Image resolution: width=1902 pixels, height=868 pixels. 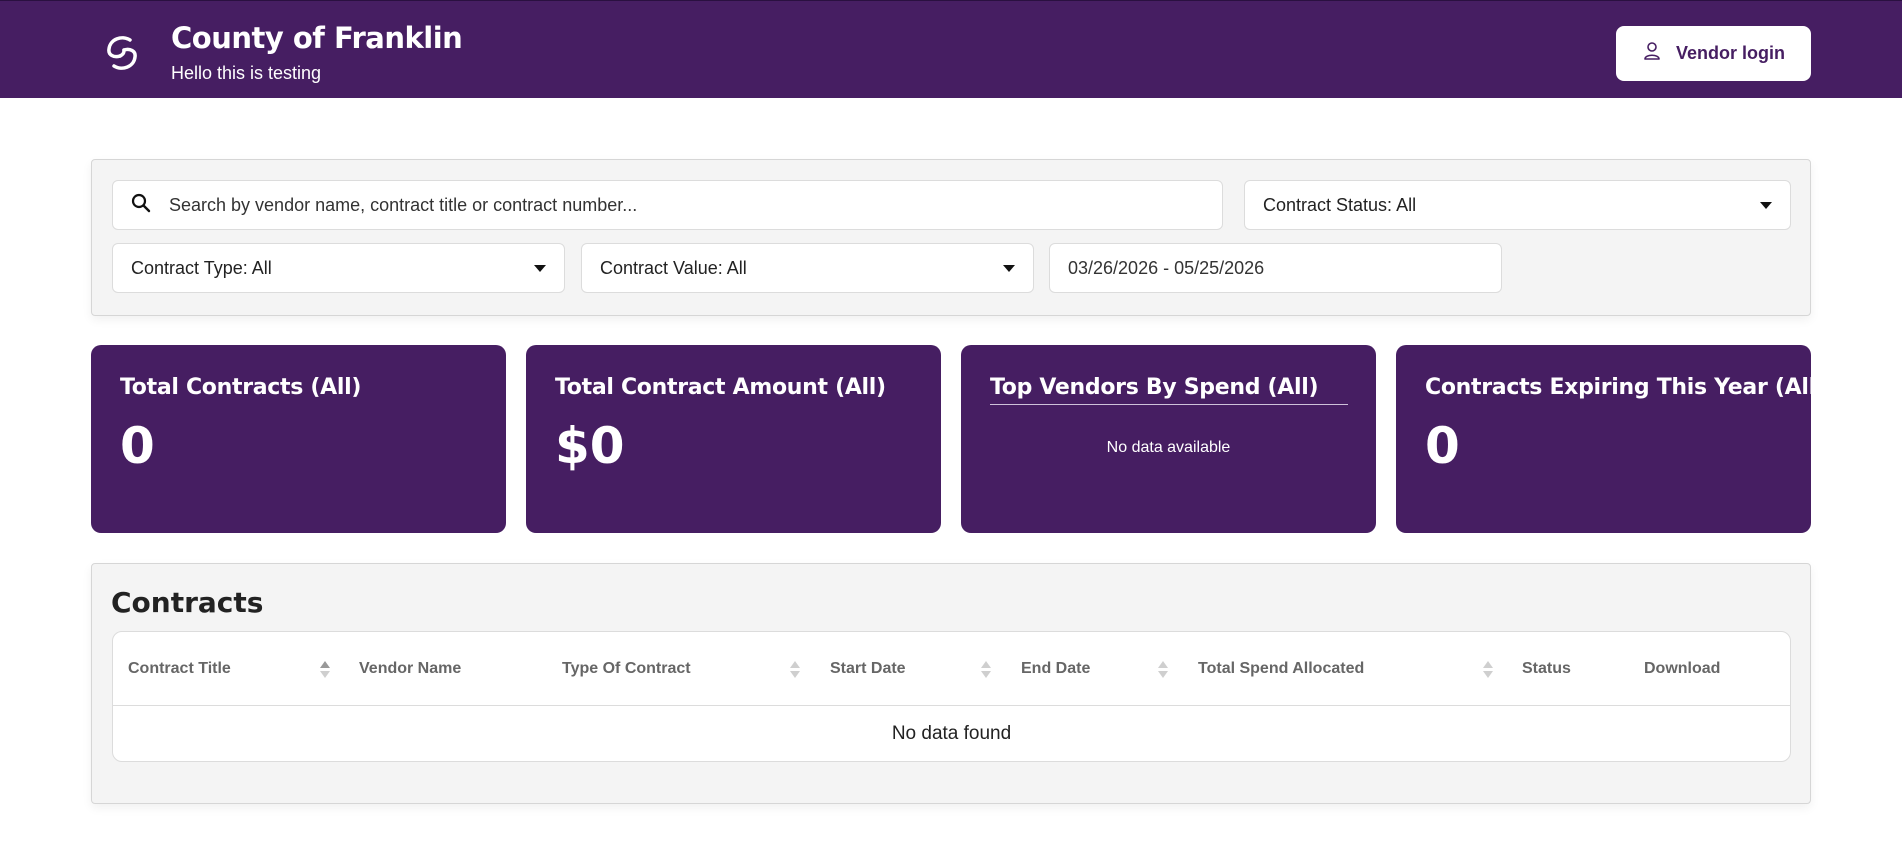 I want to click on contract-status-value: Contract Status: All, so click(x=1340, y=204).